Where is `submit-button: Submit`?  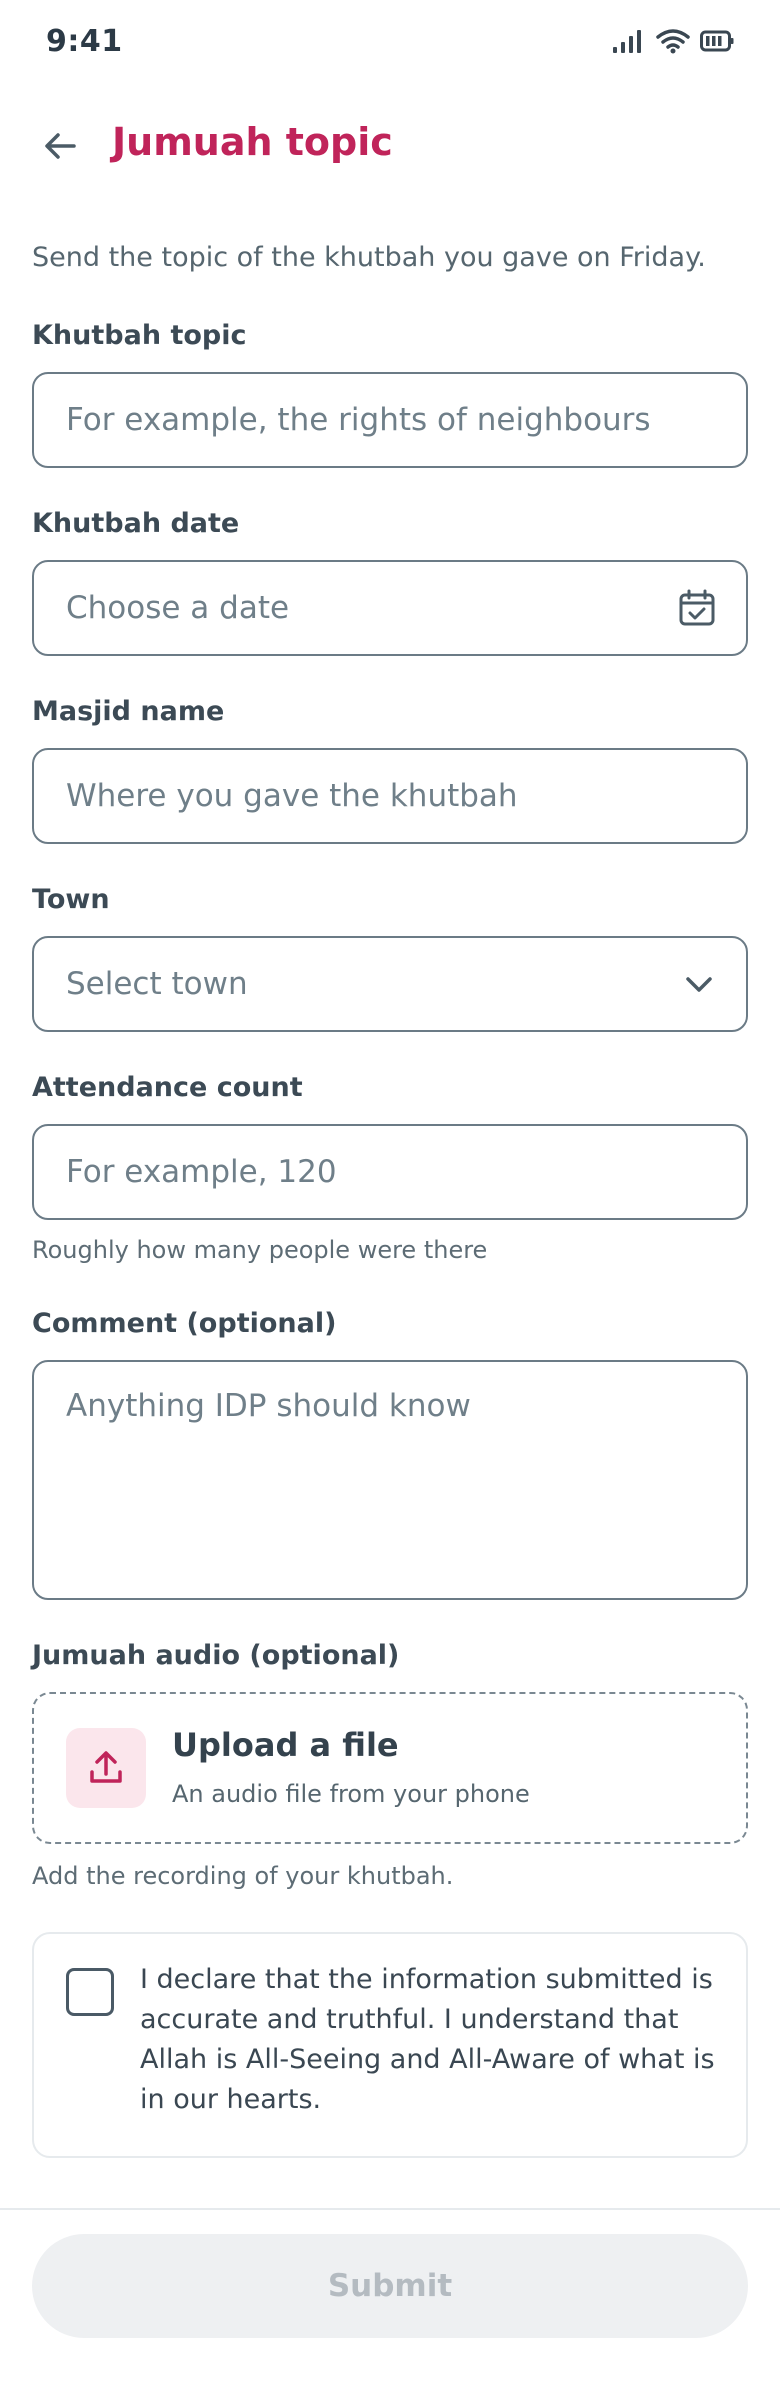 submit-button: Submit is located at coordinates (390, 2286).